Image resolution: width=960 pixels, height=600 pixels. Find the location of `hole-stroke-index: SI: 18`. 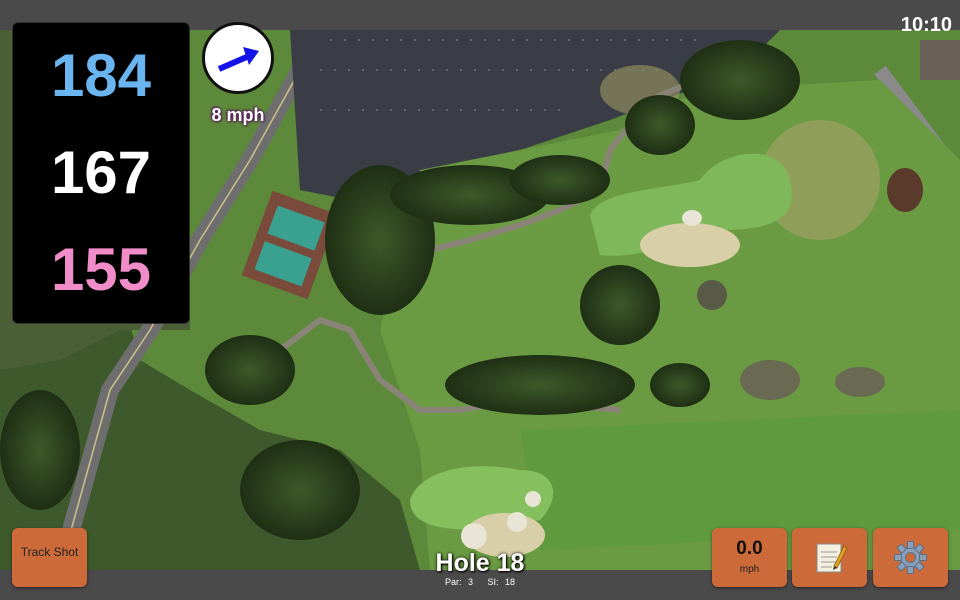

hole-stroke-index: SI: 18 is located at coordinates (501, 582).